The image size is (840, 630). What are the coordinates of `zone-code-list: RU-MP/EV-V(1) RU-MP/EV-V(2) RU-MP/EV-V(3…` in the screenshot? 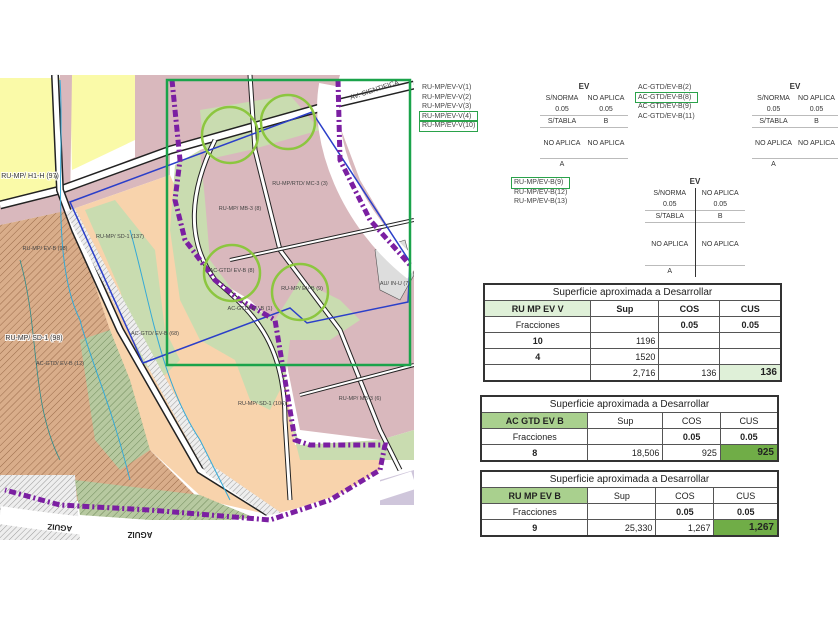 It's located at (448, 107).